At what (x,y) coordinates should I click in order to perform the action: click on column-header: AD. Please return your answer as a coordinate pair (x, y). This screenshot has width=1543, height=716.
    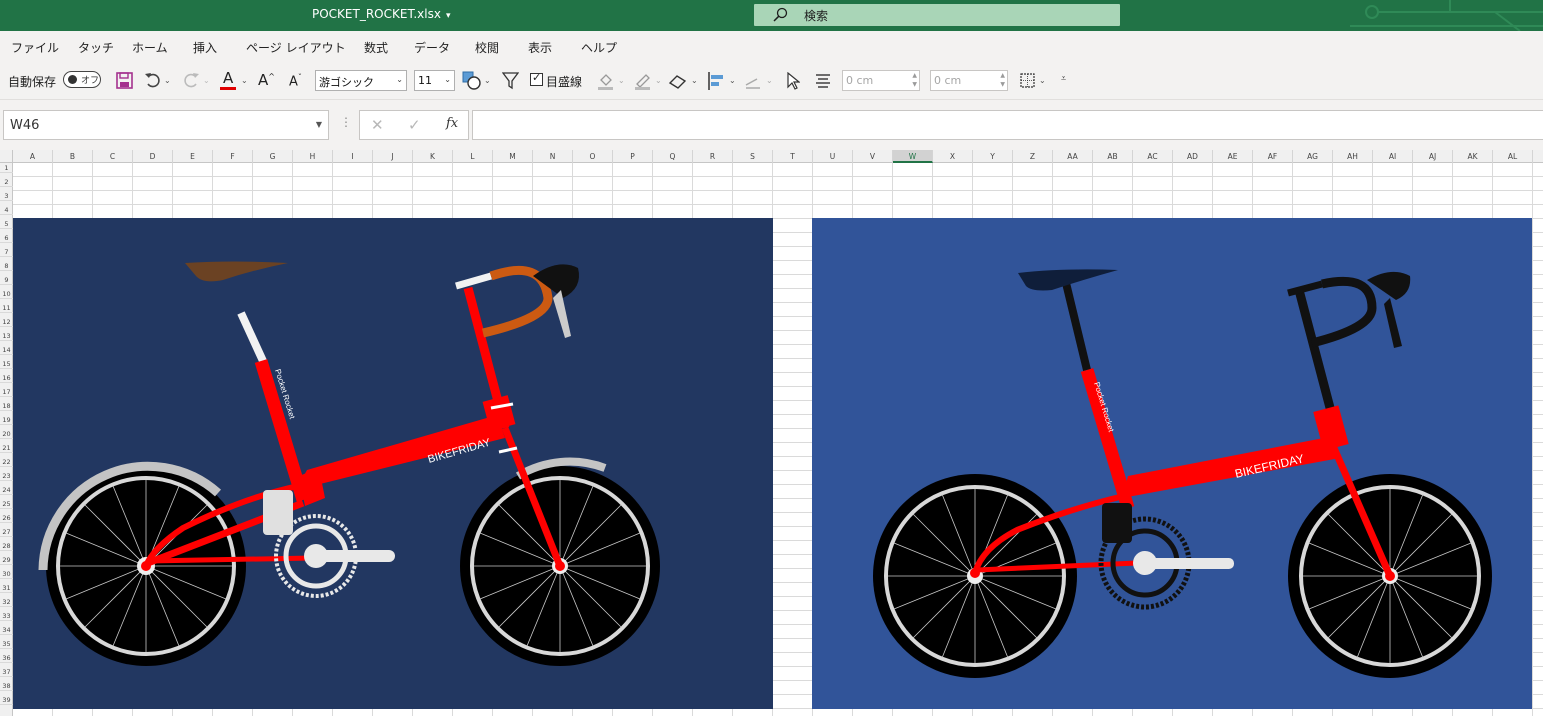
    Looking at the image, I should click on (1193, 156).